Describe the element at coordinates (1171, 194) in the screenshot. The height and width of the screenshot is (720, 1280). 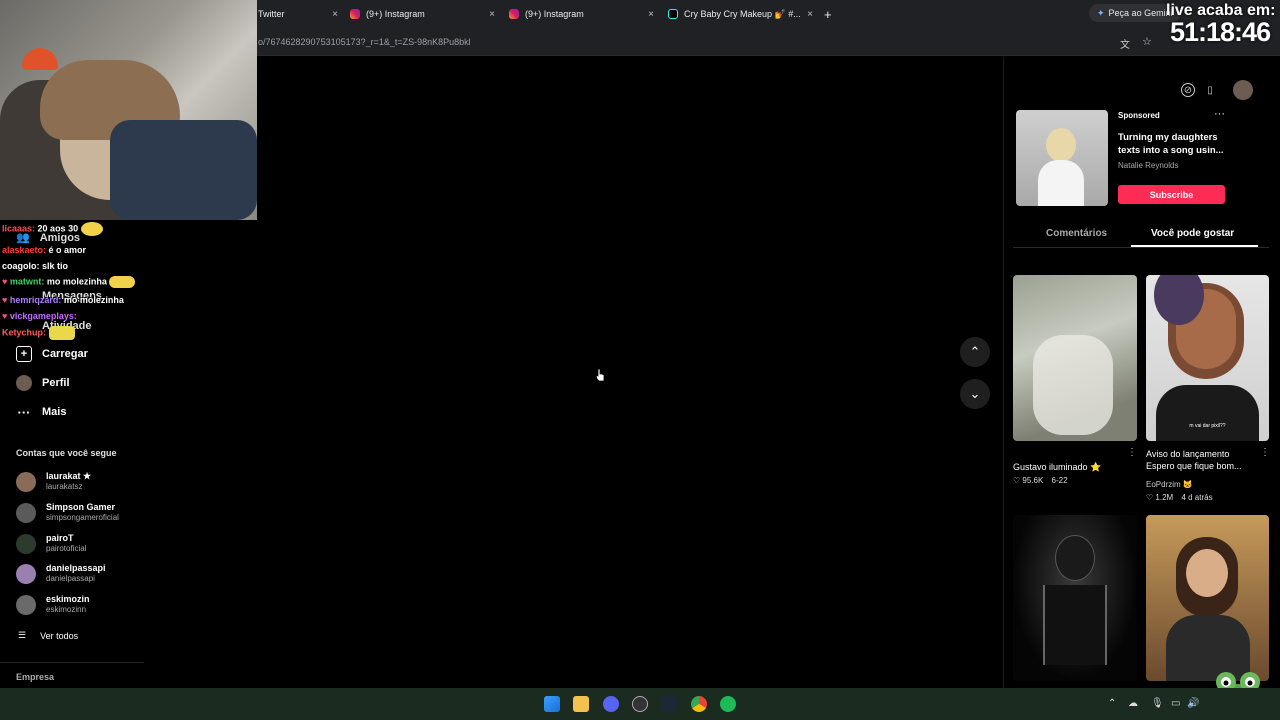
I see `subscribe-button: Subscribe` at that location.